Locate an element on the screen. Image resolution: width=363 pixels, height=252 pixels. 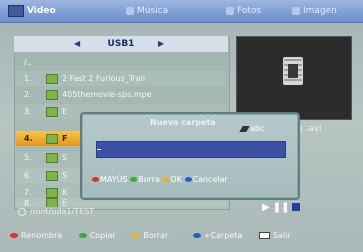
list-item-name: K is located at coordinates (65, 192).